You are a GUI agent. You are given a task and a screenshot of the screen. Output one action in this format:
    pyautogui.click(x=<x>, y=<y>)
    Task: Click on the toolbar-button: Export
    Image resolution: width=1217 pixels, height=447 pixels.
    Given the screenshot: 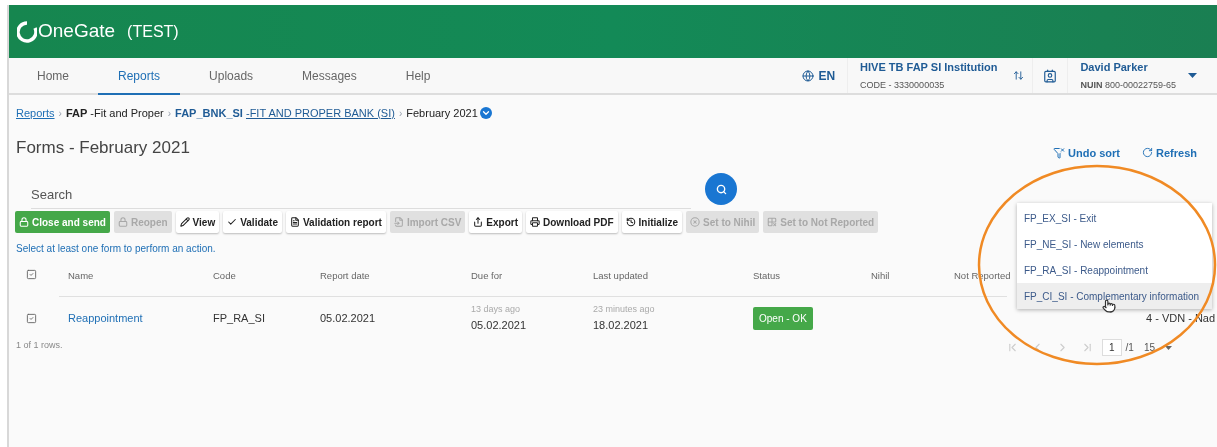 What is the action you would take?
    pyautogui.click(x=496, y=222)
    